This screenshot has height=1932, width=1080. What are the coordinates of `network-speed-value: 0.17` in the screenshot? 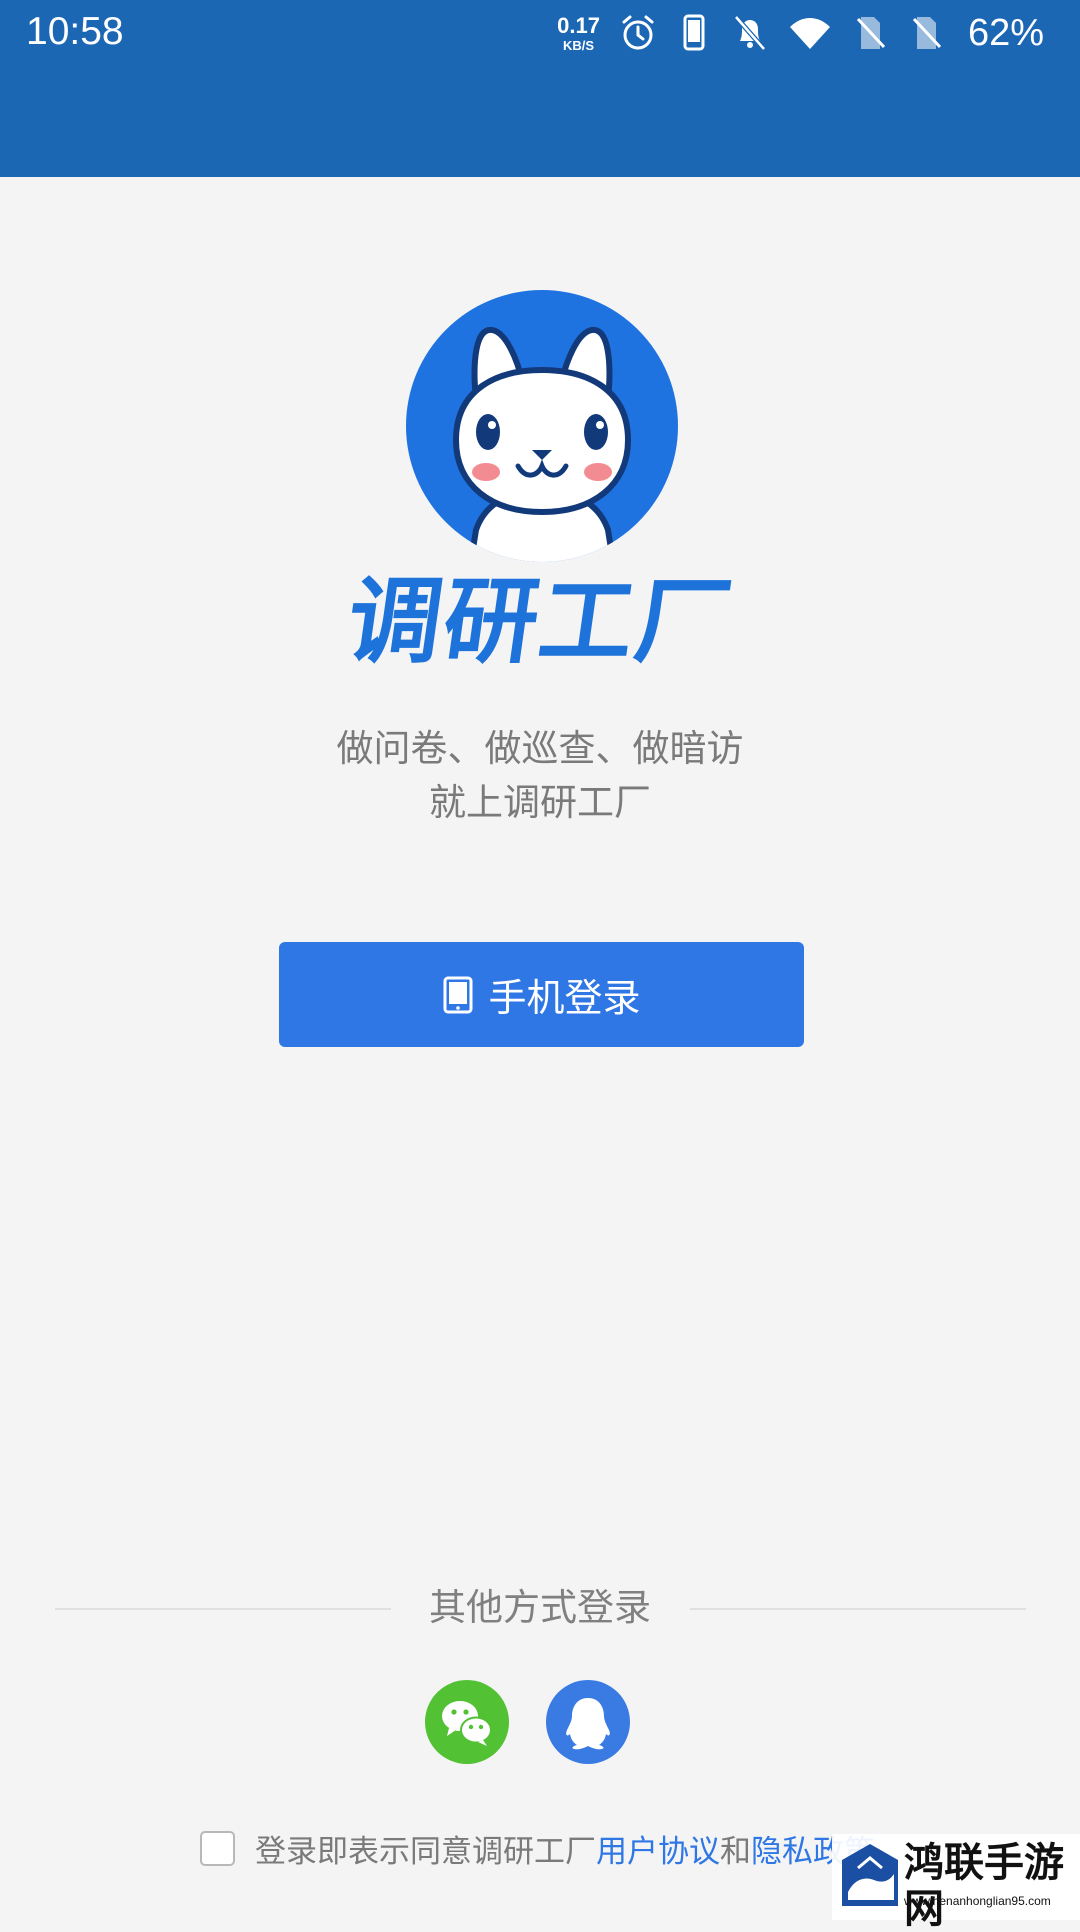 It's located at (578, 25).